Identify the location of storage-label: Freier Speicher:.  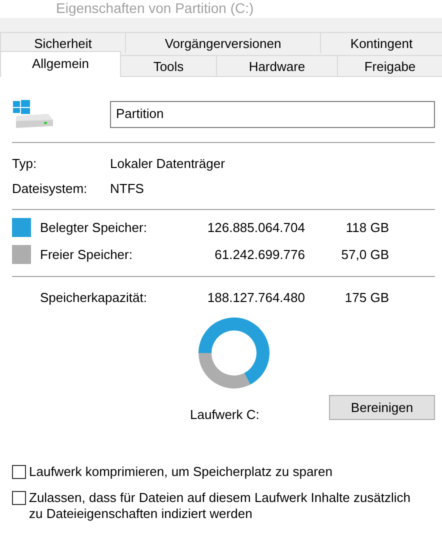
(87, 254).